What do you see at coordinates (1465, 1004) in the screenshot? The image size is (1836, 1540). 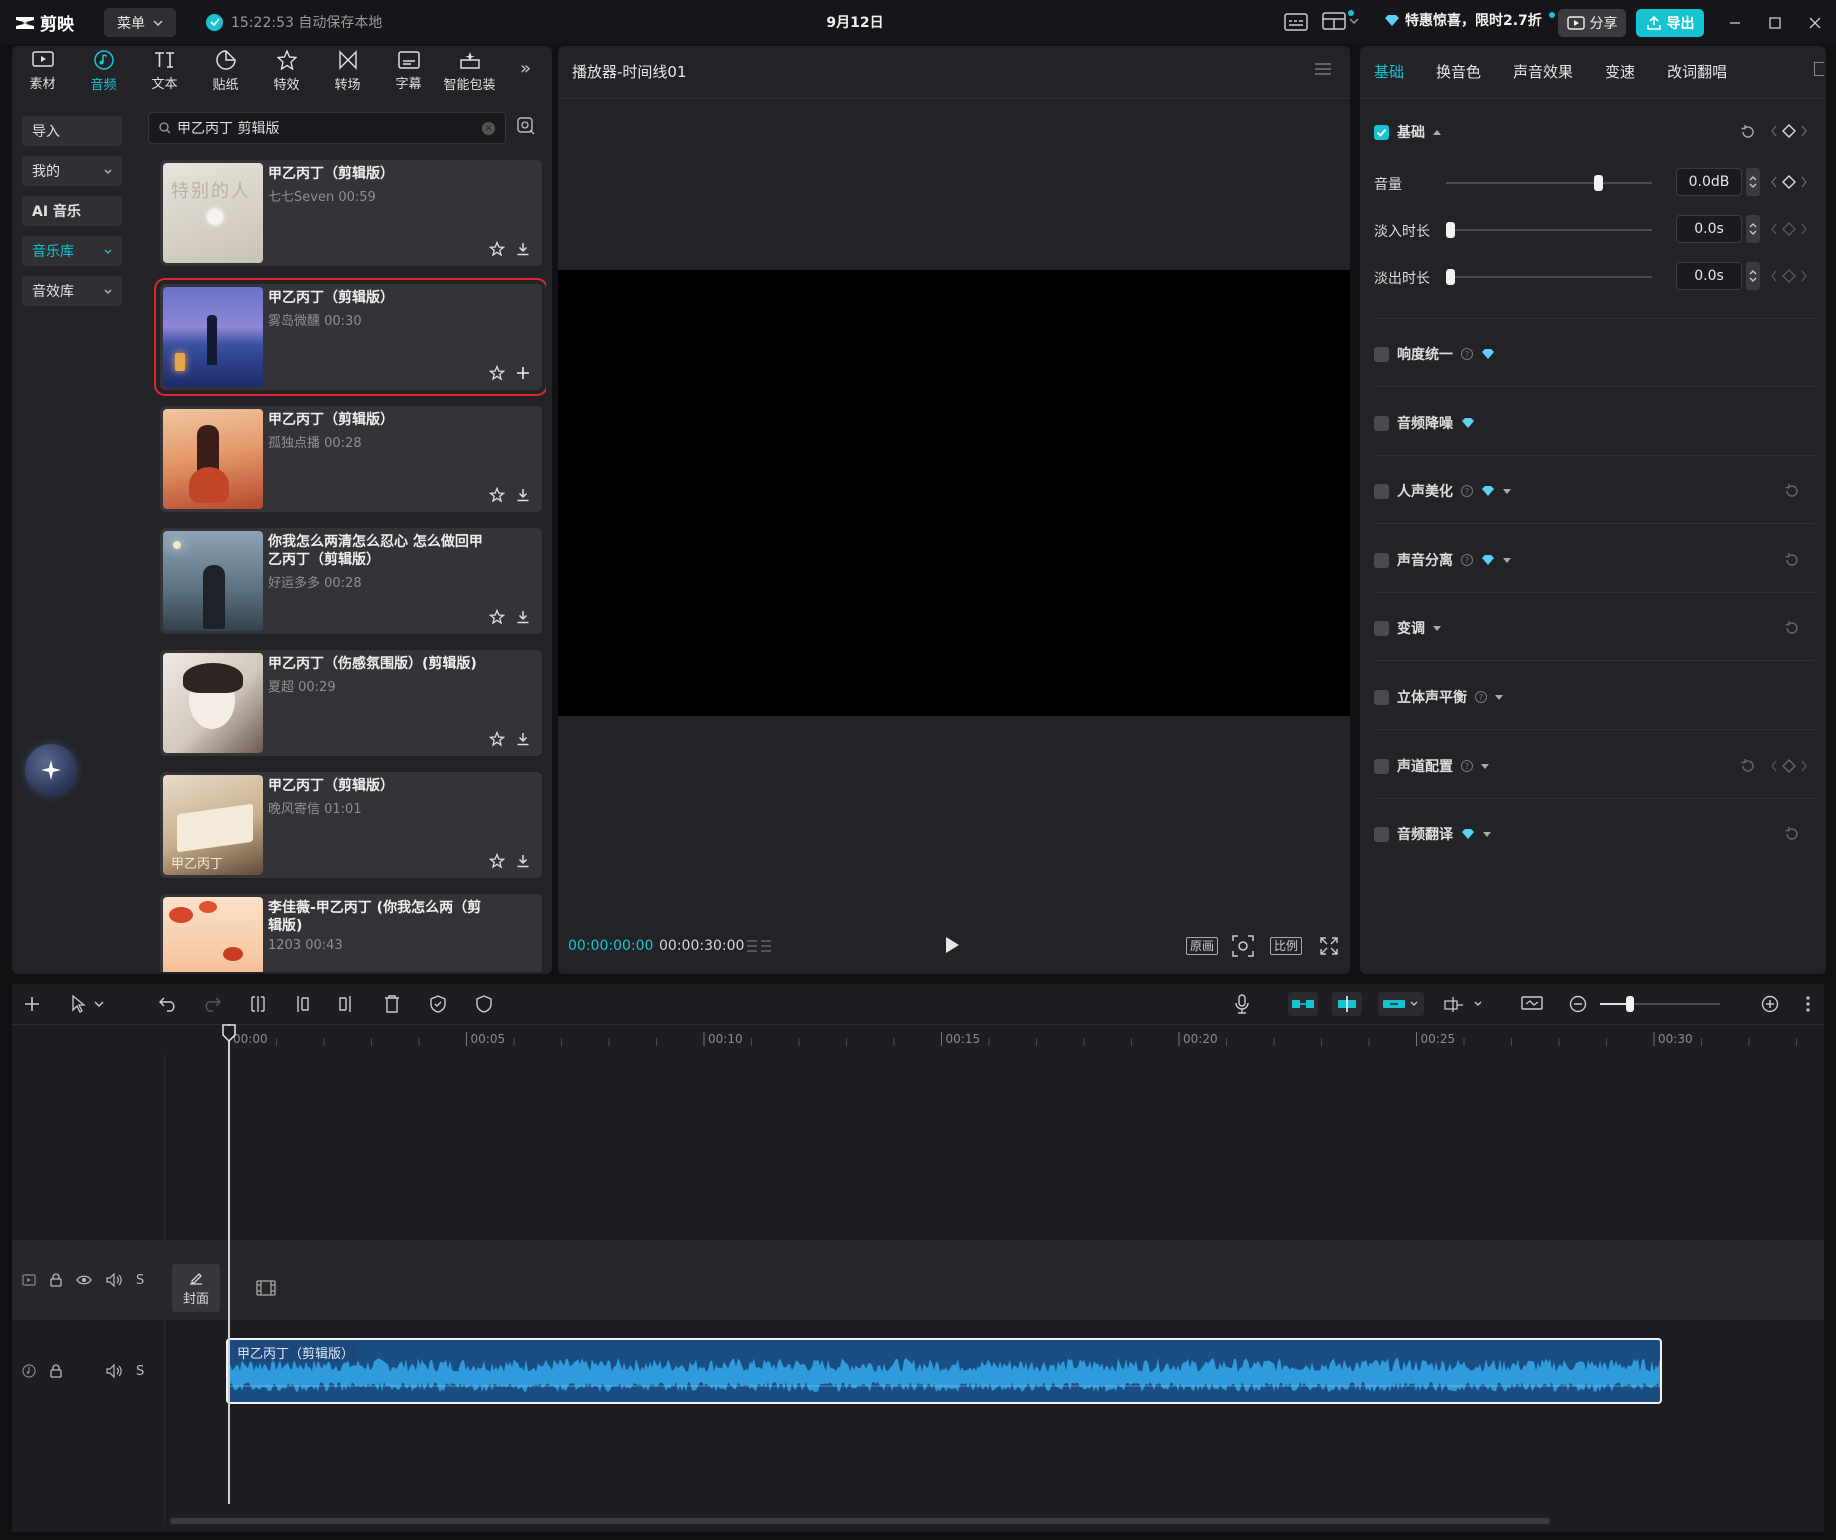 I see `preview-axis-icon` at bounding box center [1465, 1004].